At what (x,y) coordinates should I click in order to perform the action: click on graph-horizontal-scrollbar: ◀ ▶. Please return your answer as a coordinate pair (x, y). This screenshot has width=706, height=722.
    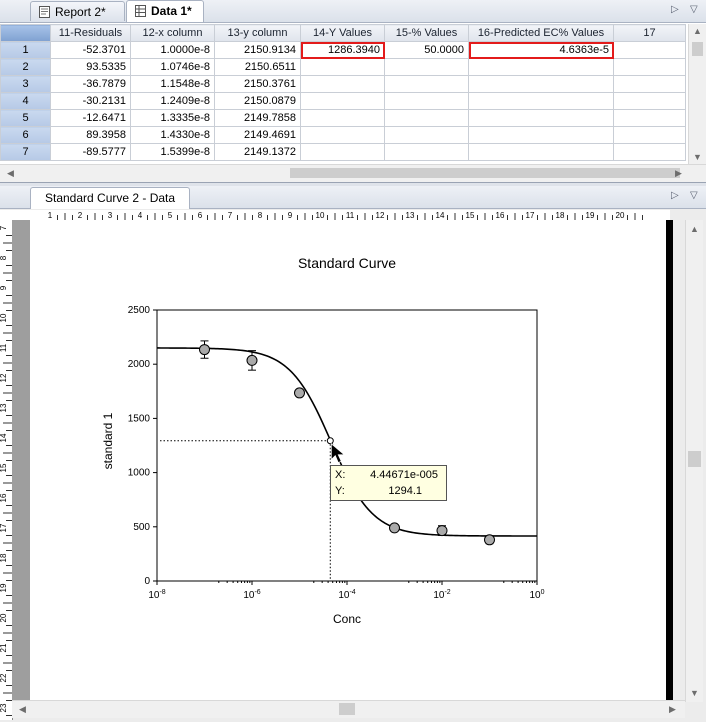
    Looking at the image, I should click on (348, 709).